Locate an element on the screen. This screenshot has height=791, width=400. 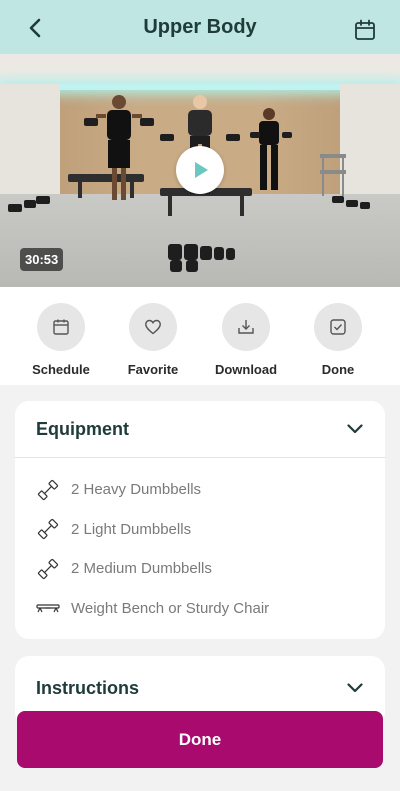
equipment-header: Equipment is located at coordinates (200, 429).